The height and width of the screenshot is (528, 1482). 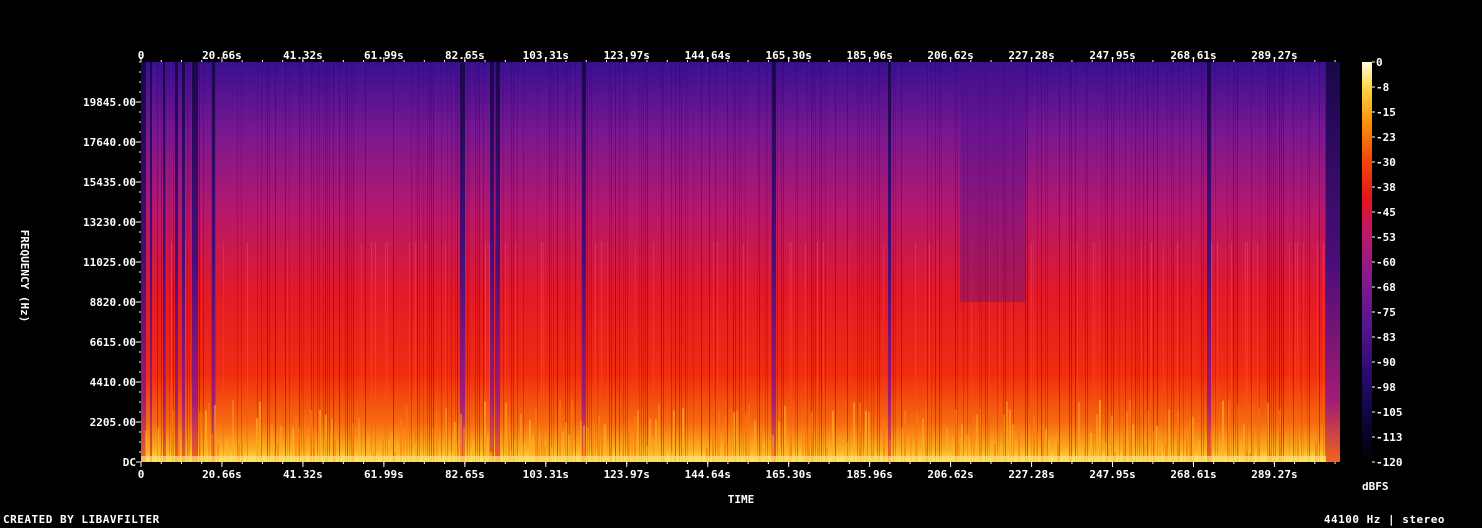 What do you see at coordinates (1193, 474) in the screenshot?
I see `x-tick-label-bottom: 268.61s` at bounding box center [1193, 474].